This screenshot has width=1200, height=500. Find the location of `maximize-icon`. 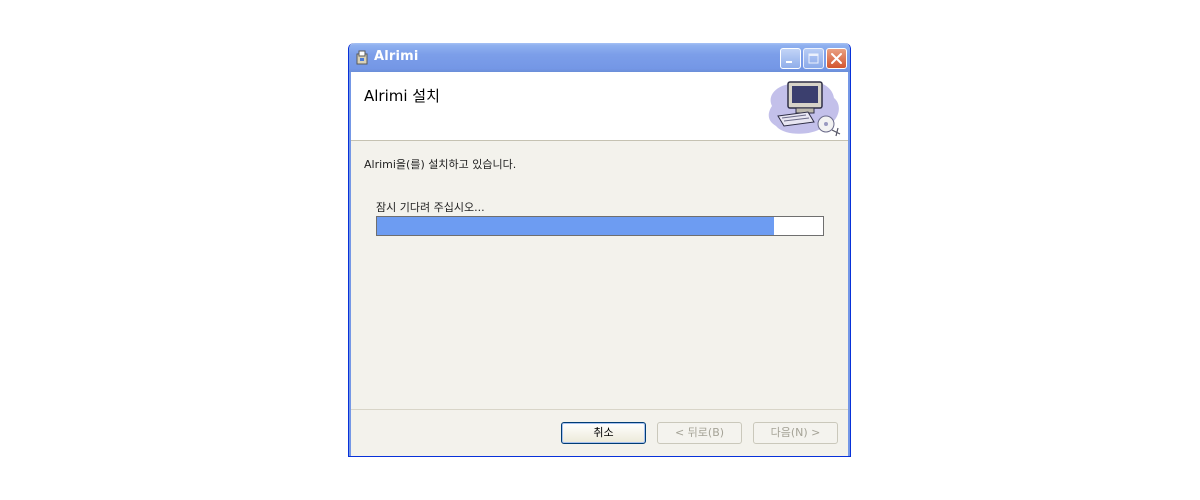

maximize-icon is located at coordinates (813, 58).